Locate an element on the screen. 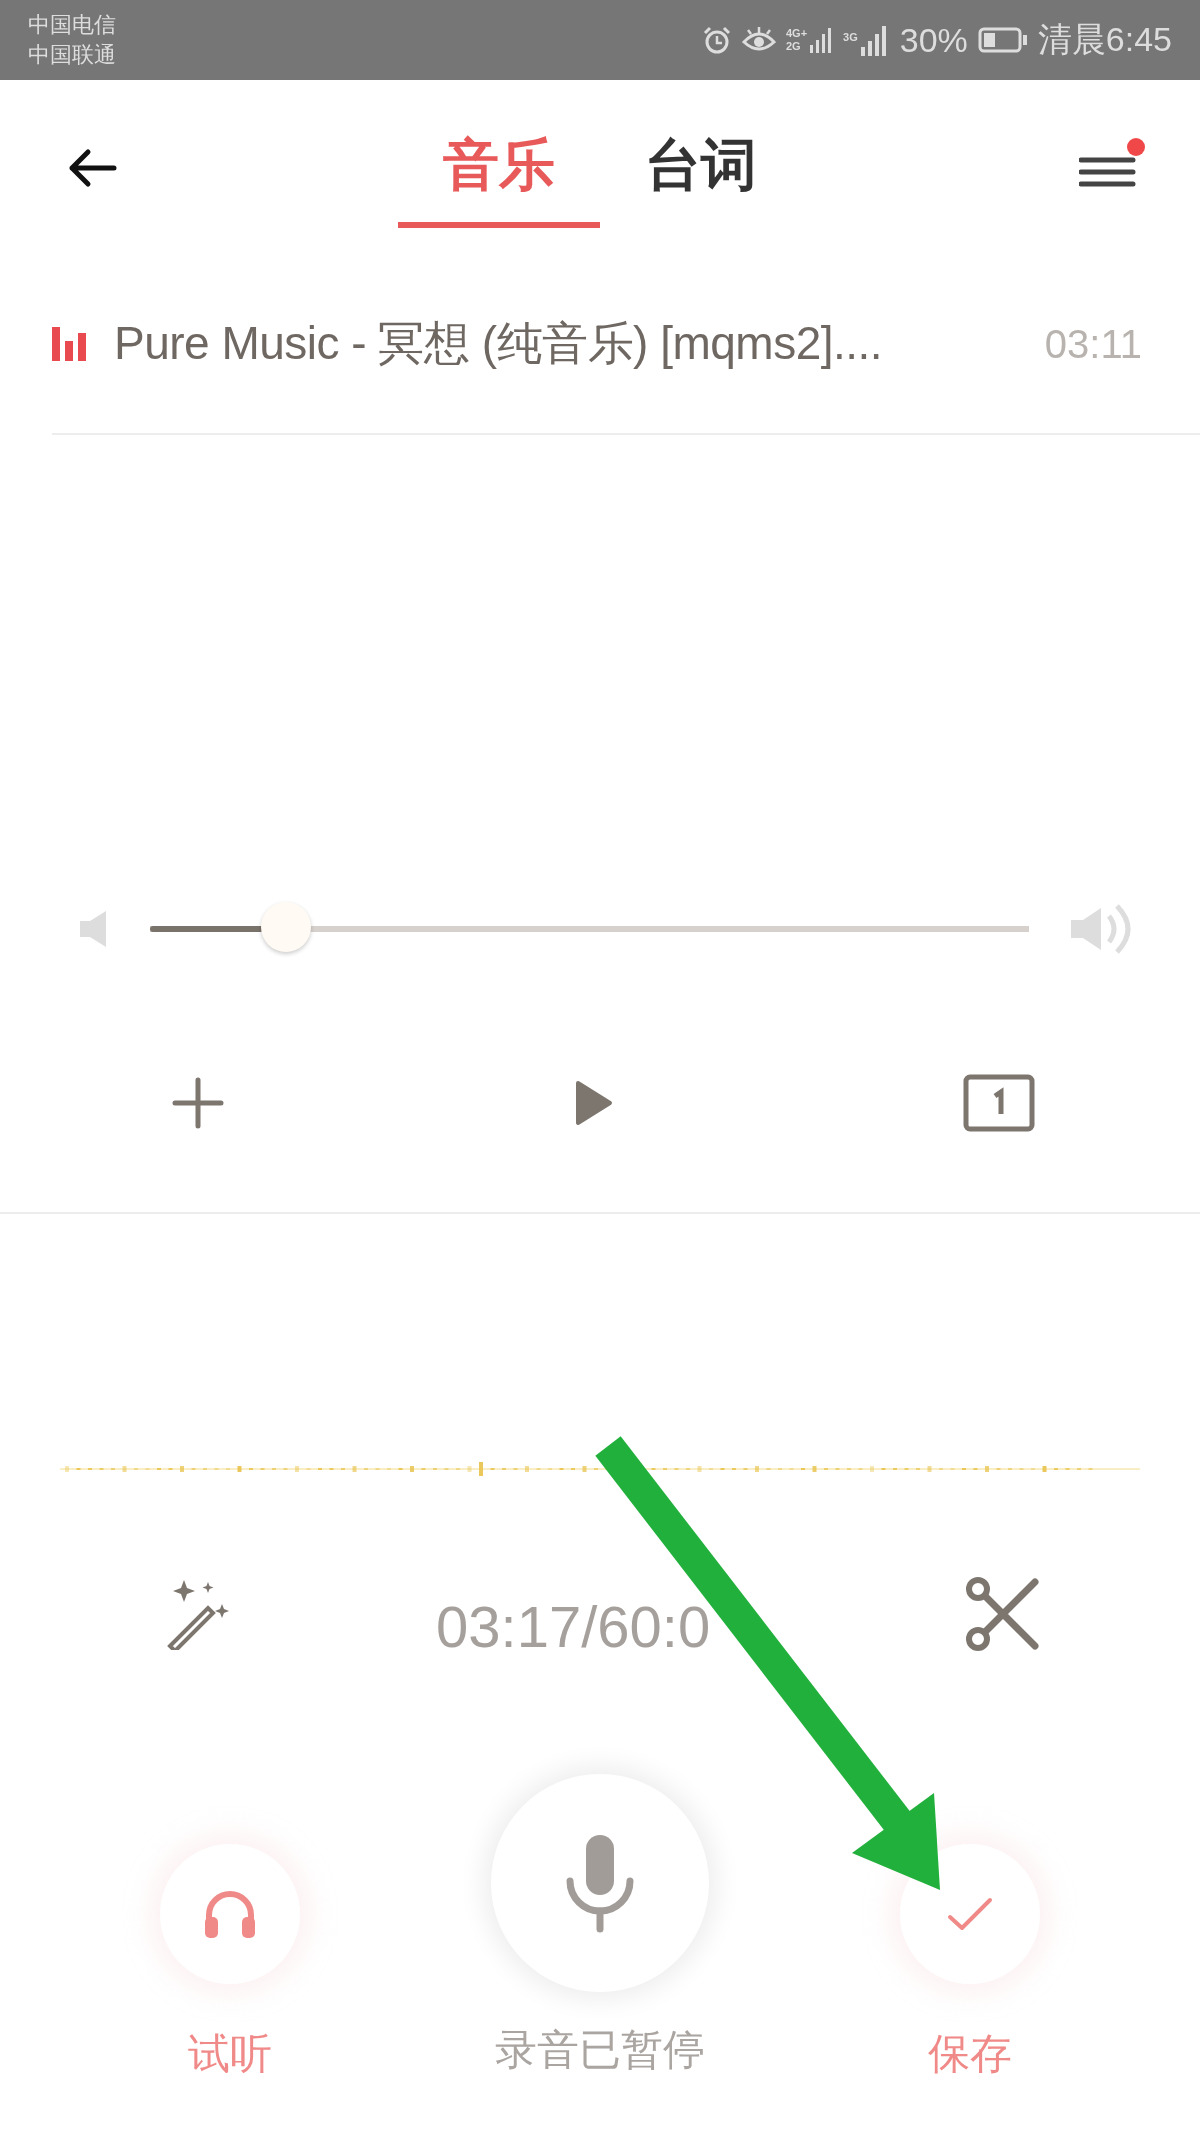 The height and width of the screenshot is (2133, 1200). single-repeat-icon is located at coordinates (999, 1103).